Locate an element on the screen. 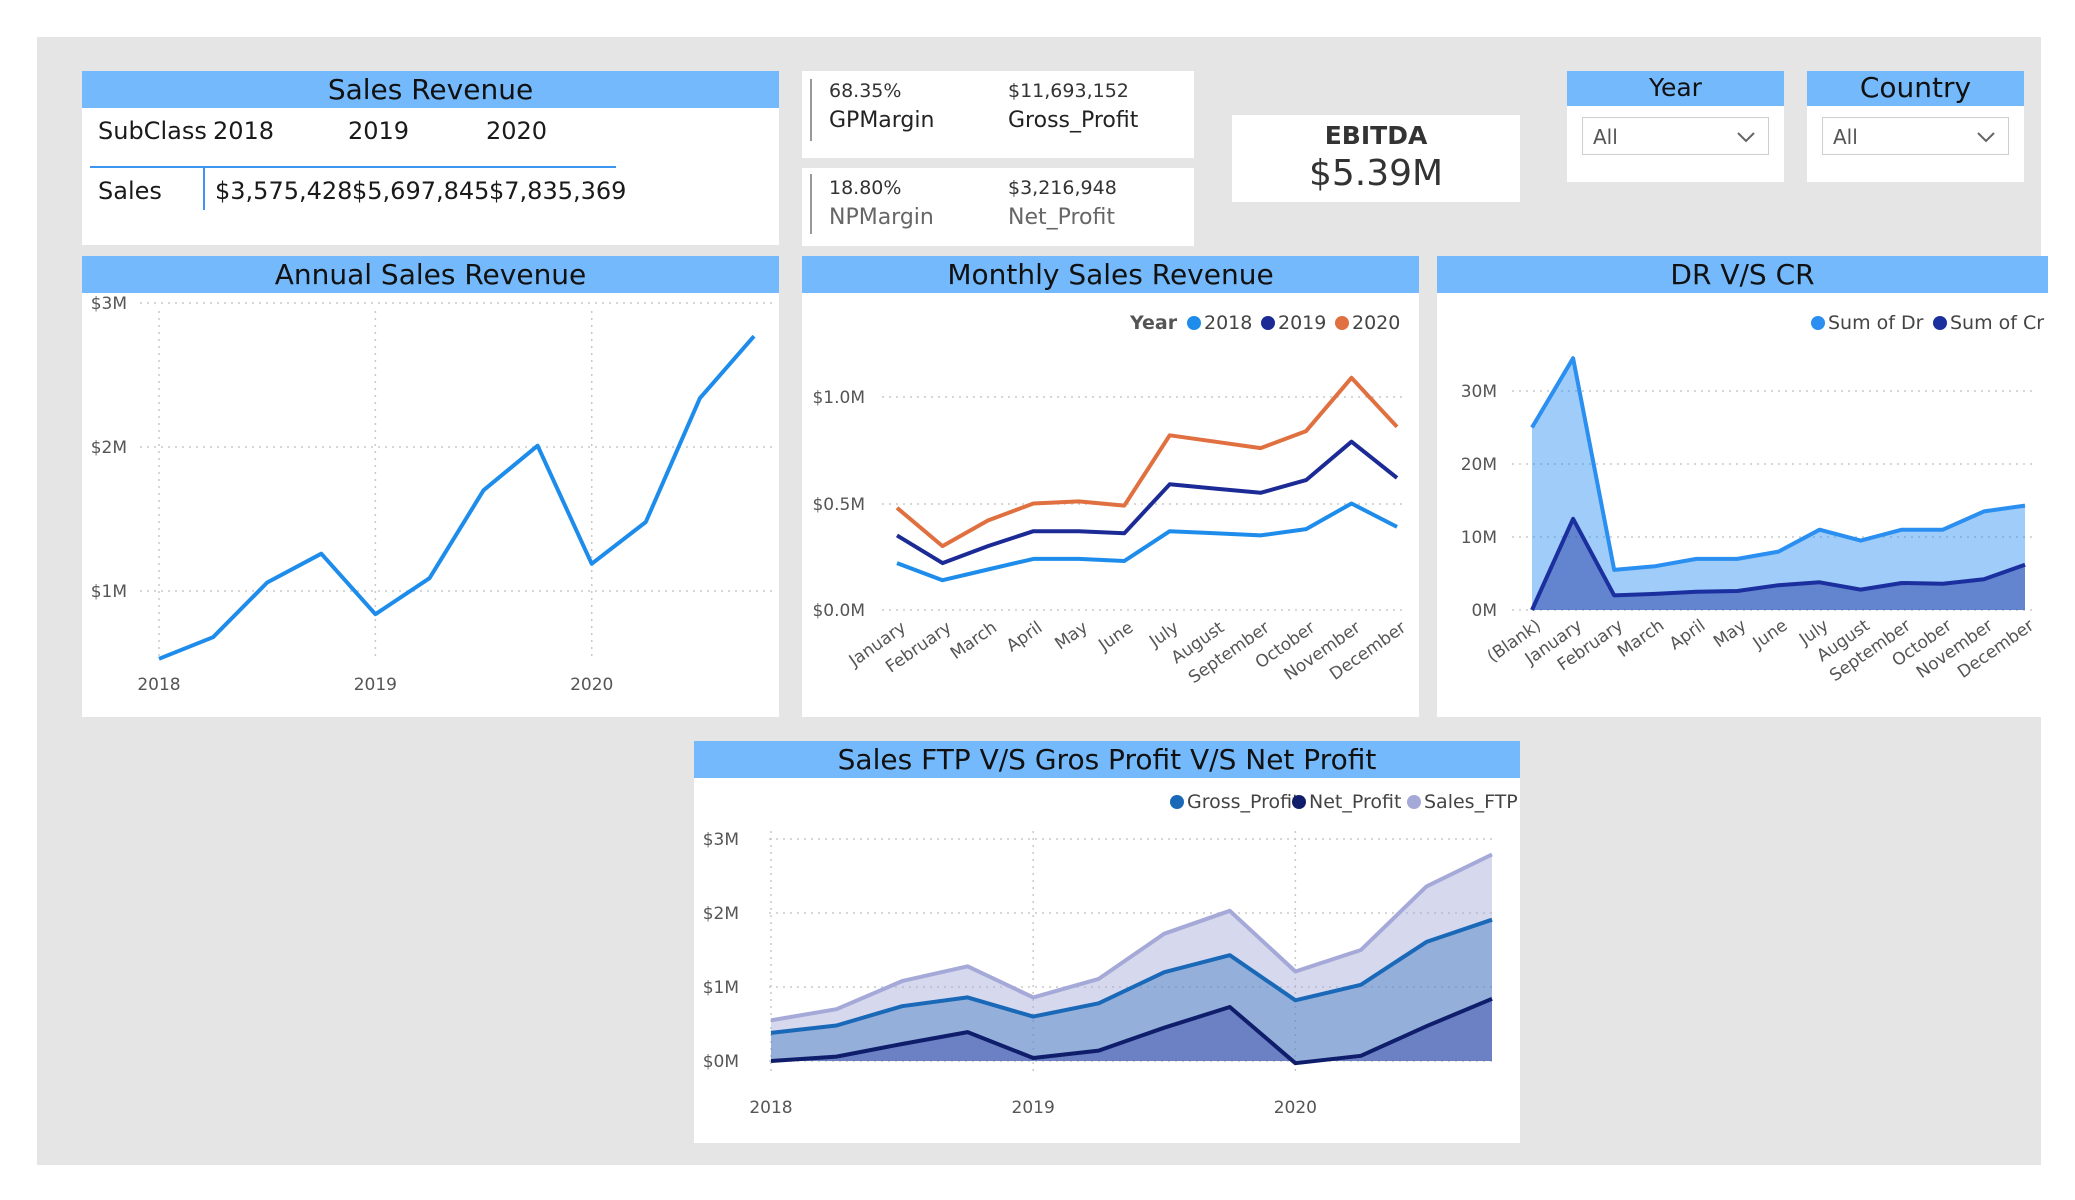 The height and width of the screenshot is (1200, 2075). annual-sales-chart: $1M $2M $3M 2018 2019 2020 is located at coordinates (431, 494).